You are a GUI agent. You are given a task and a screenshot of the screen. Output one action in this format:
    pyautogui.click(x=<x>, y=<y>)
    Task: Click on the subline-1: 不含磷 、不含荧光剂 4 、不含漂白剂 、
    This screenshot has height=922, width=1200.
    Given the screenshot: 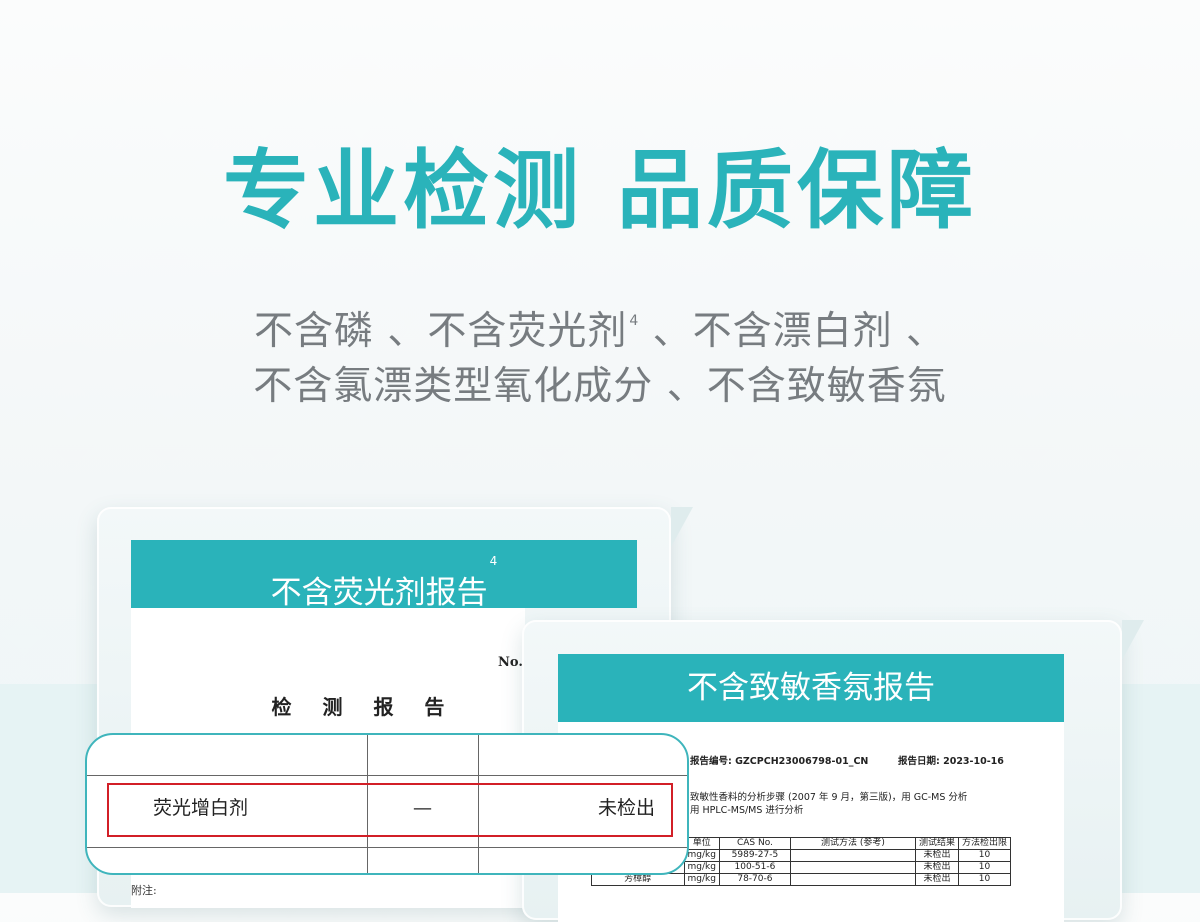 What is the action you would take?
    pyautogui.click(x=600, y=331)
    